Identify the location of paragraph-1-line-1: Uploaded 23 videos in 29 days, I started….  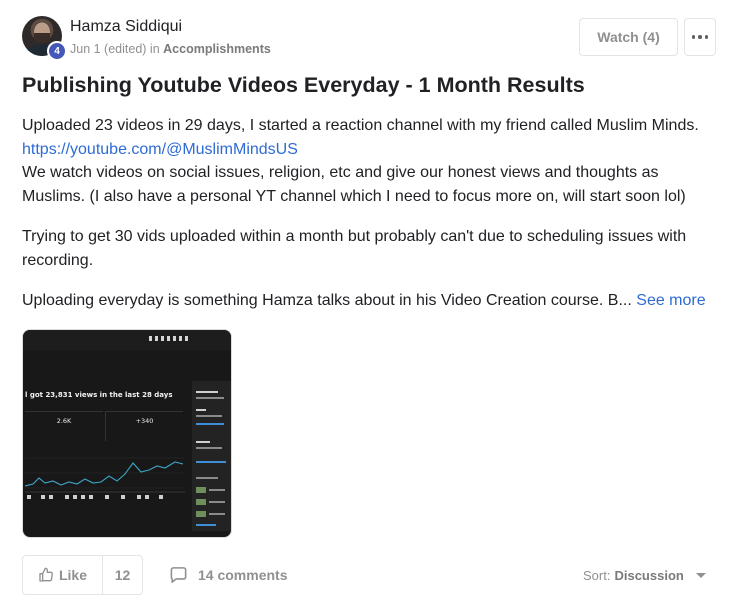
(360, 125).